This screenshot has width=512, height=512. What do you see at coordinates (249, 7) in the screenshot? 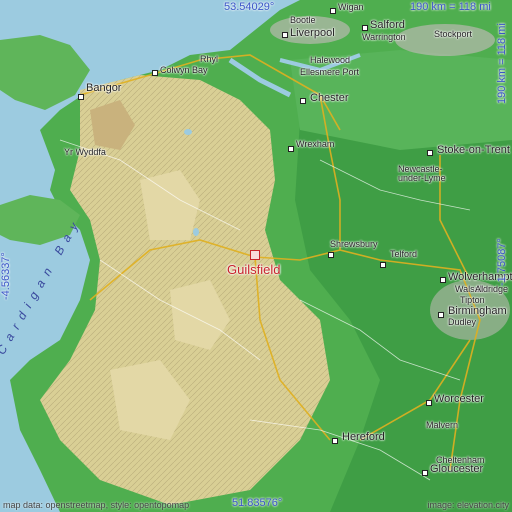
I see `coord-top: 53.54029°` at bounding box center [249, 7].